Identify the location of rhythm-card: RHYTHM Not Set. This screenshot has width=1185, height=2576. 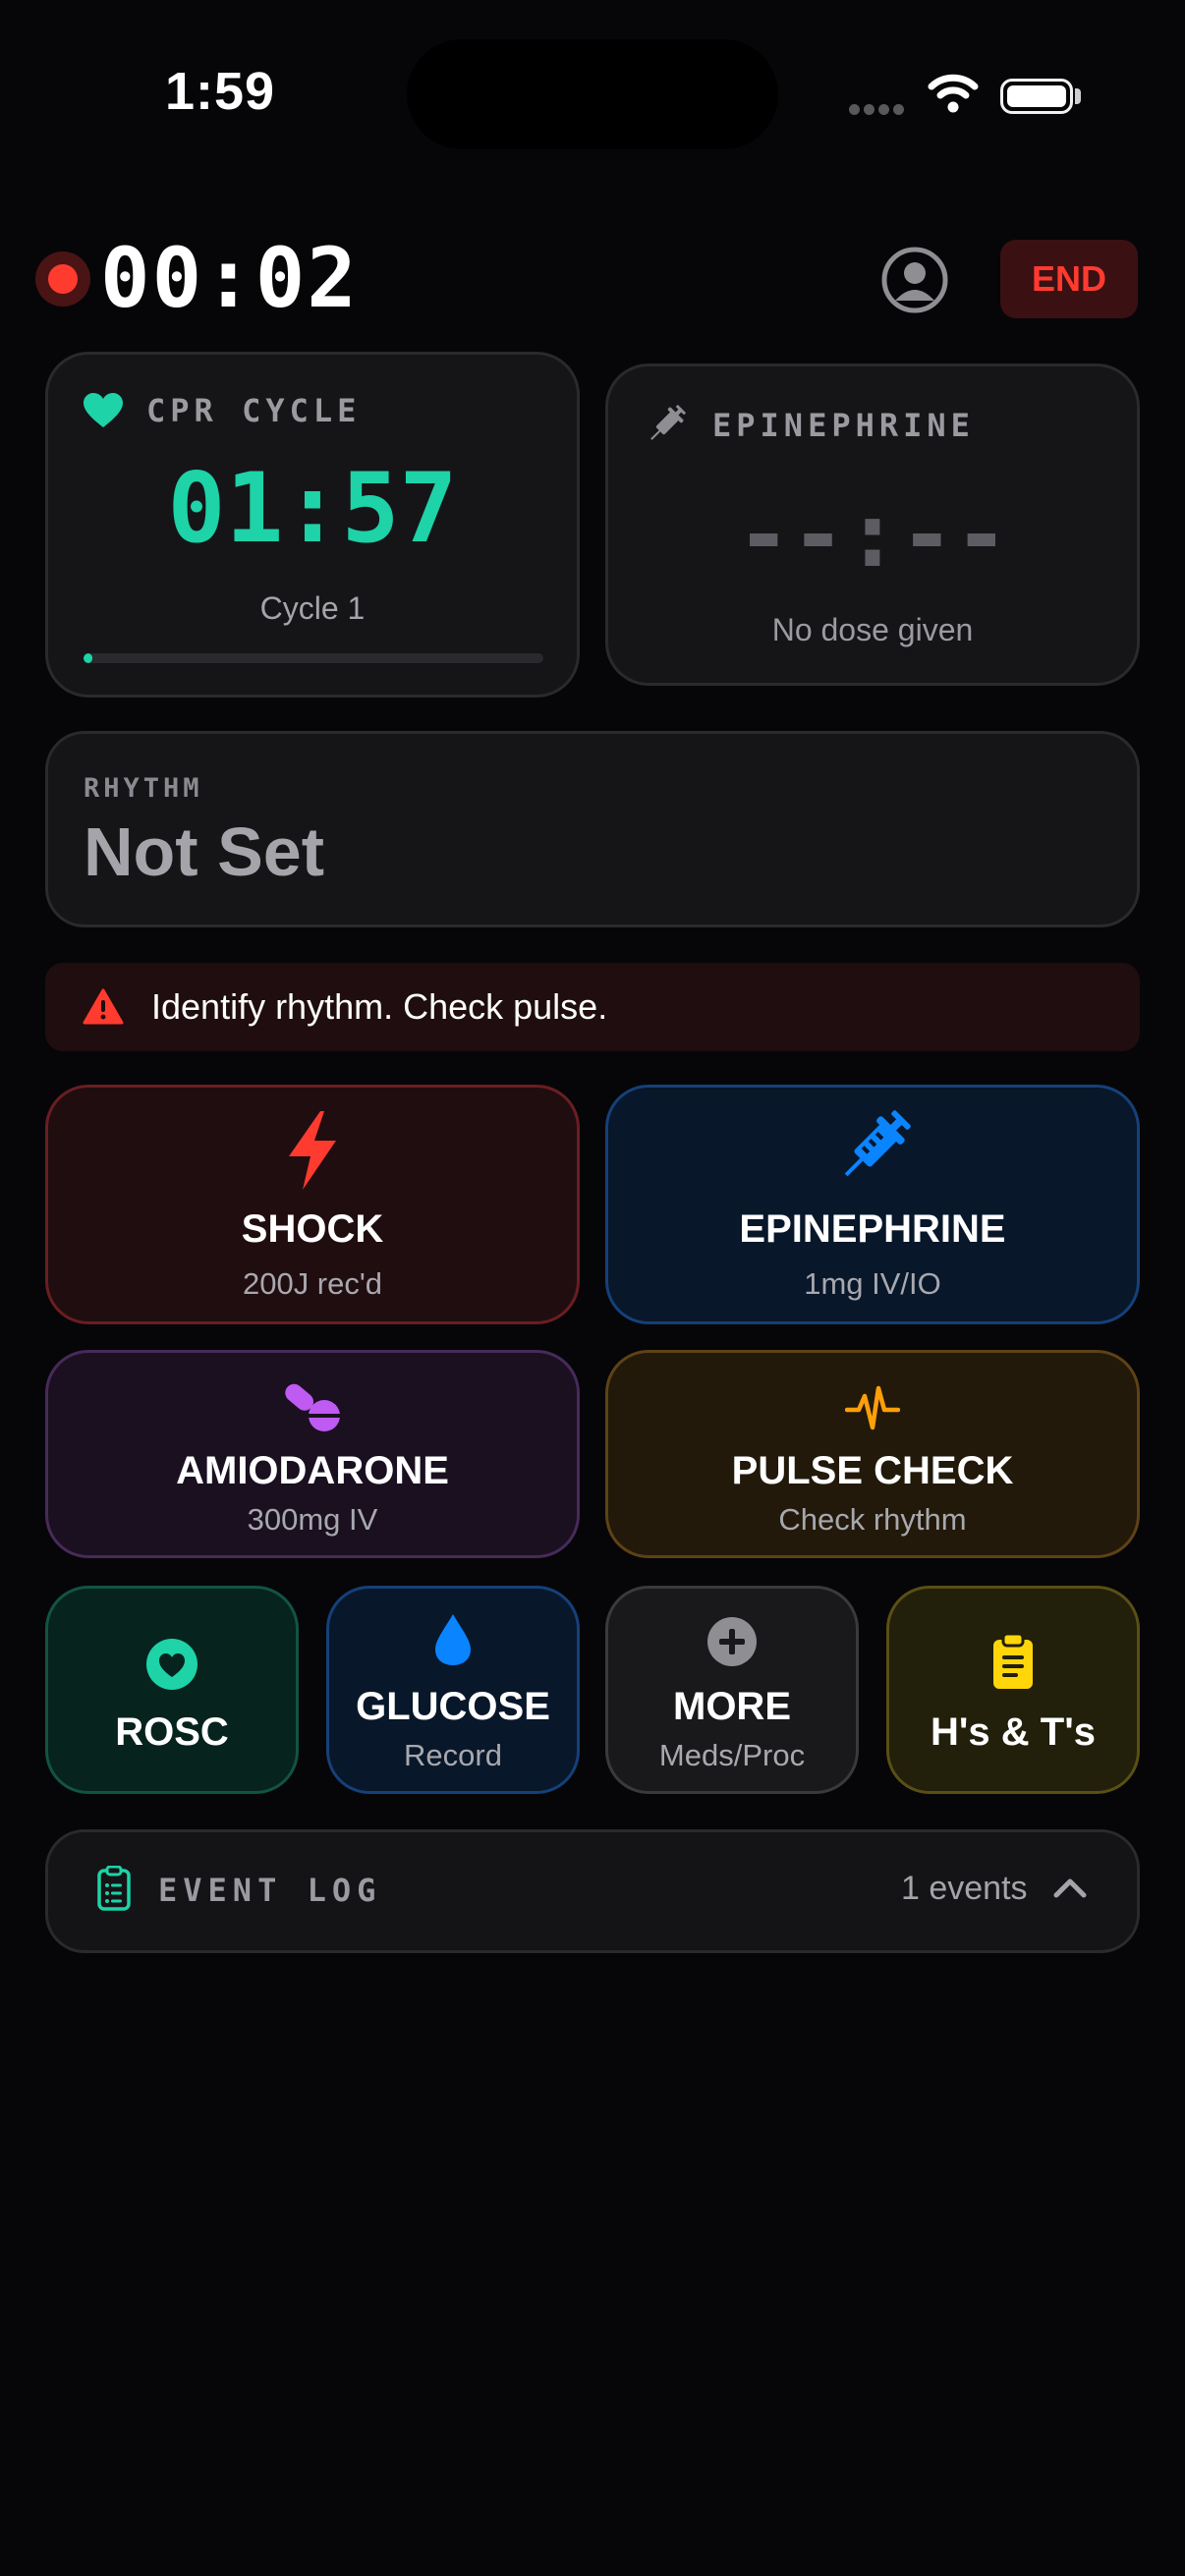
(592, 829).